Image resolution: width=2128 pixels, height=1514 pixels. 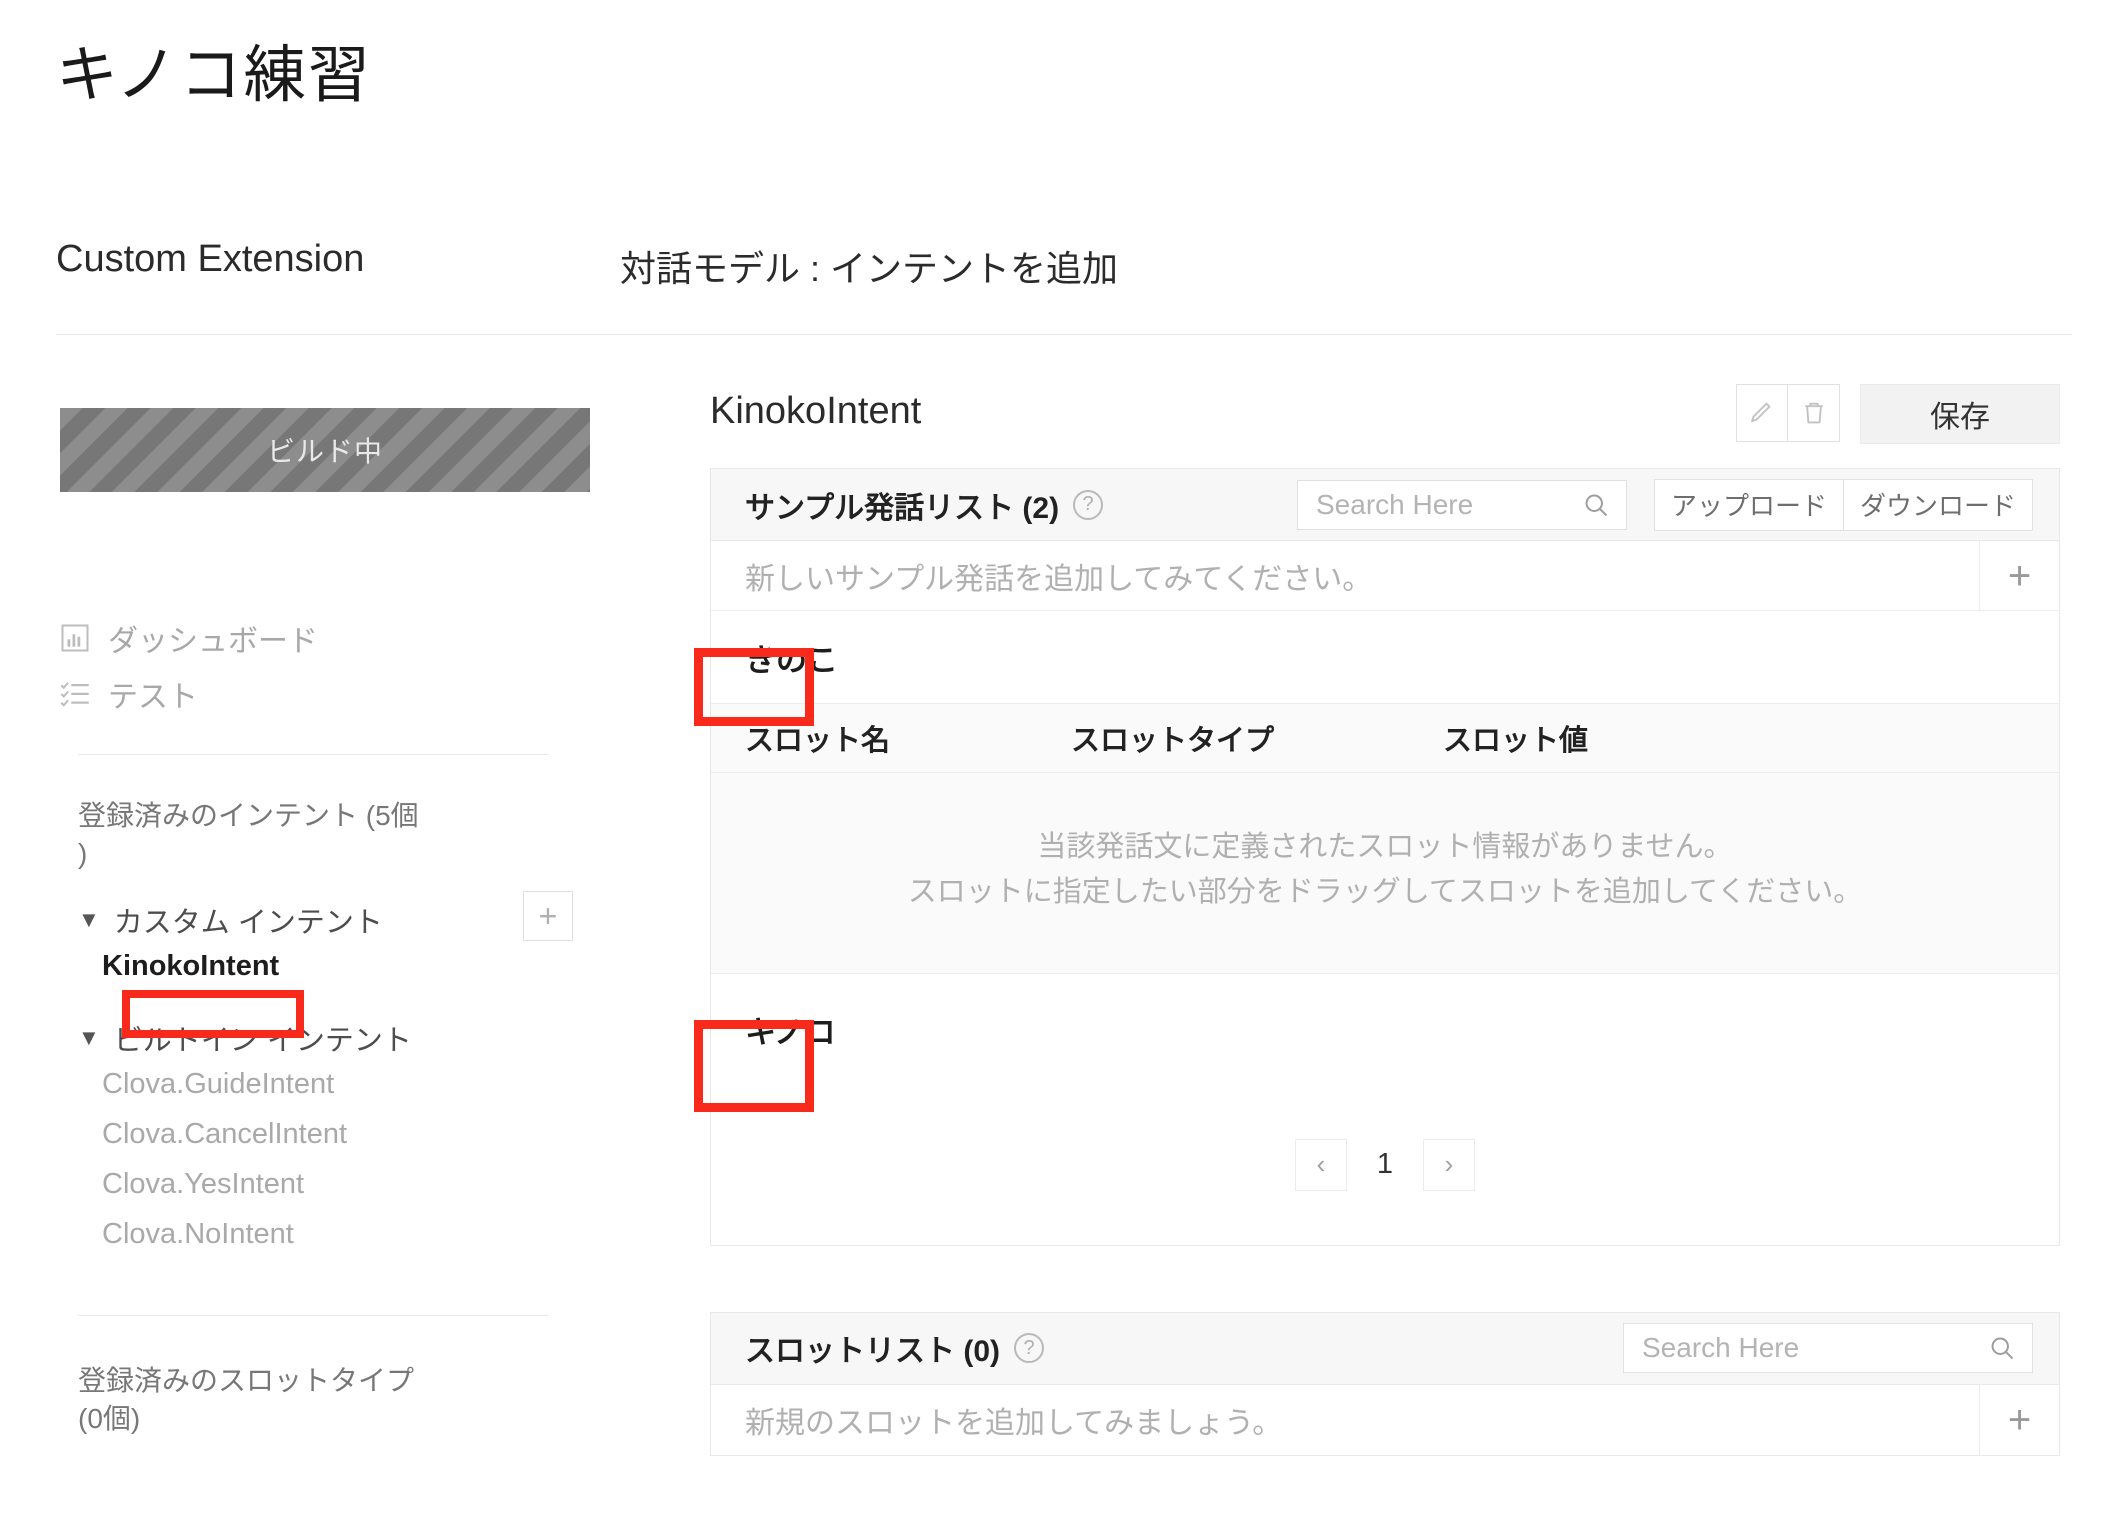 What do you see at coordinates (869, 268) in the screenshot?
I see `breadcrumb-current-page: 対話モデル : インテントを追加` at bounding box center [869, 268].